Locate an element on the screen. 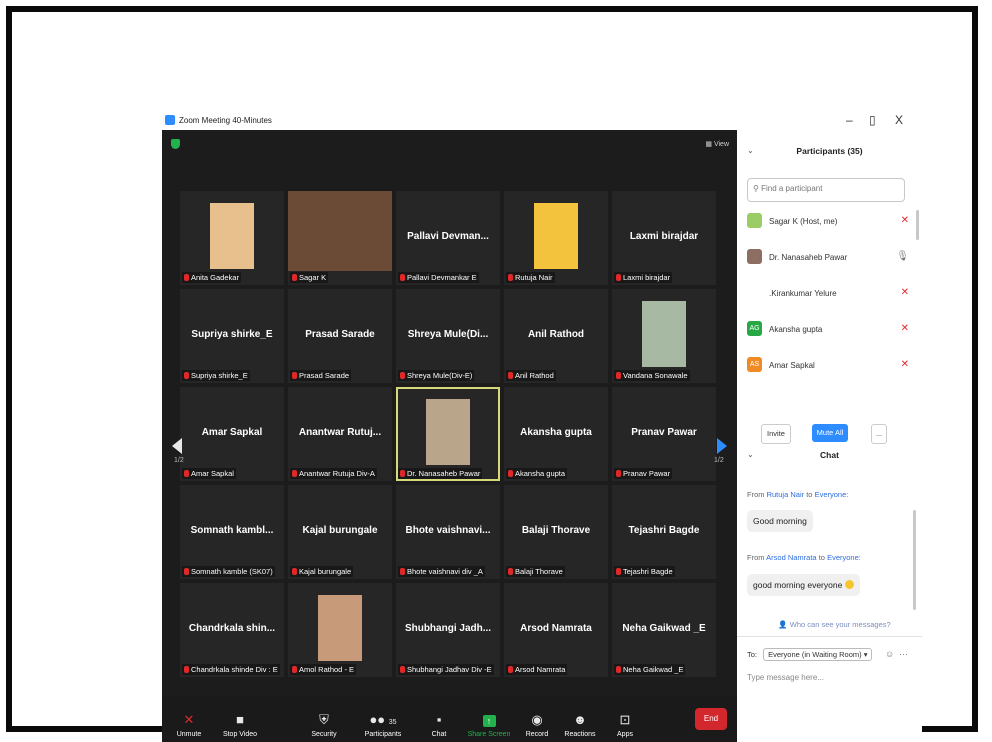 The width and height of the screenshot is (992, 742). participants-icon: ●● 35 is located at coordinates (383, 719).